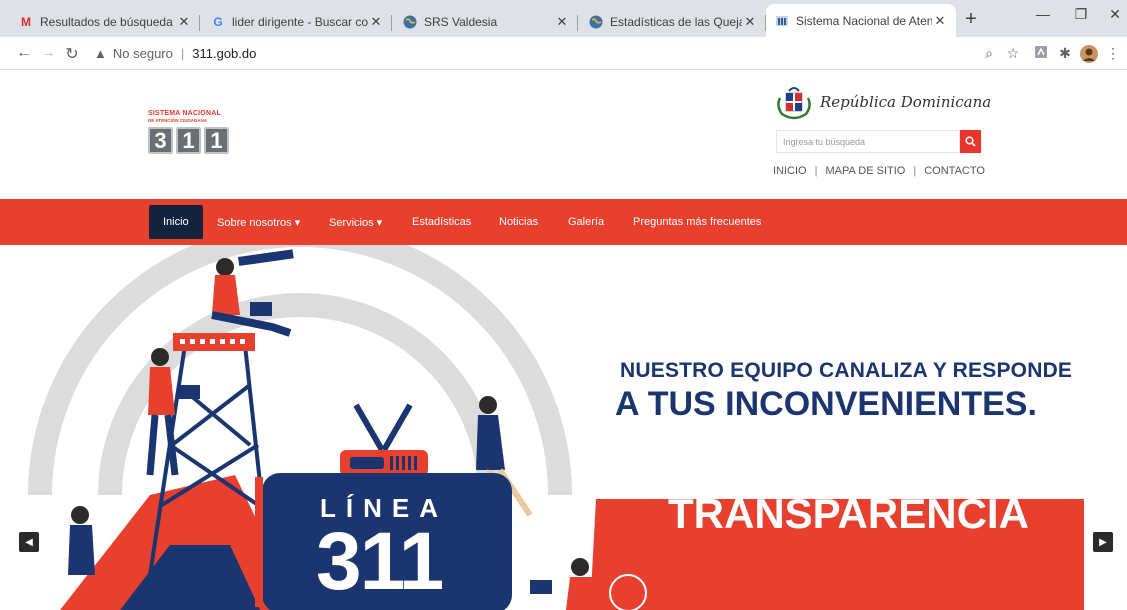 The image size is (1127, 610). What do you see at coordinates (846, 370) in the screenshot?
I see `hero-heading-line1: NUESTRO EQUIPO CANALIZA Y RESPONDE` at bounding box center [846, 370].